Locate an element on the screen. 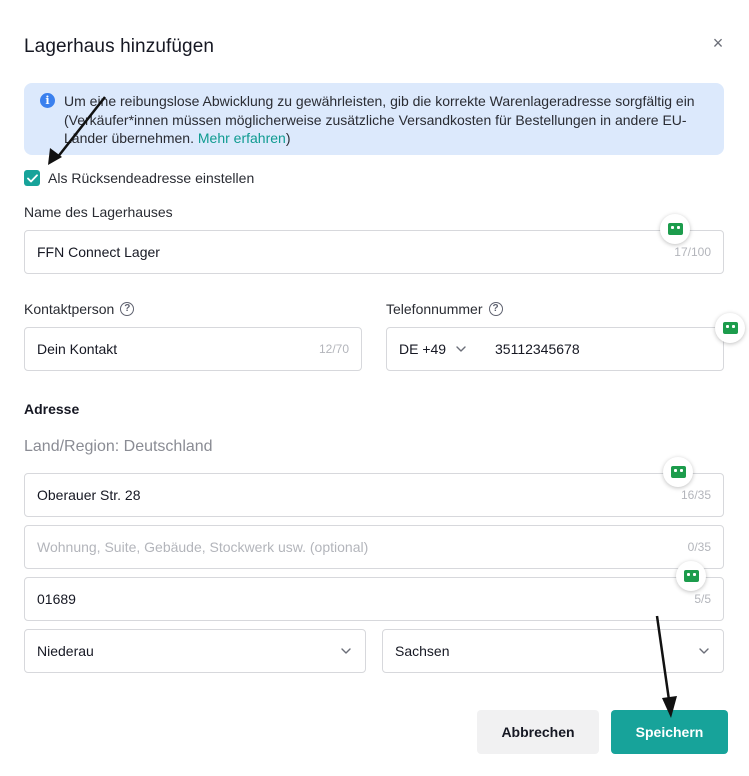 The image size is (749, 776). postal-code-input: 01689 5/5 is located at coordinates (374, 599).